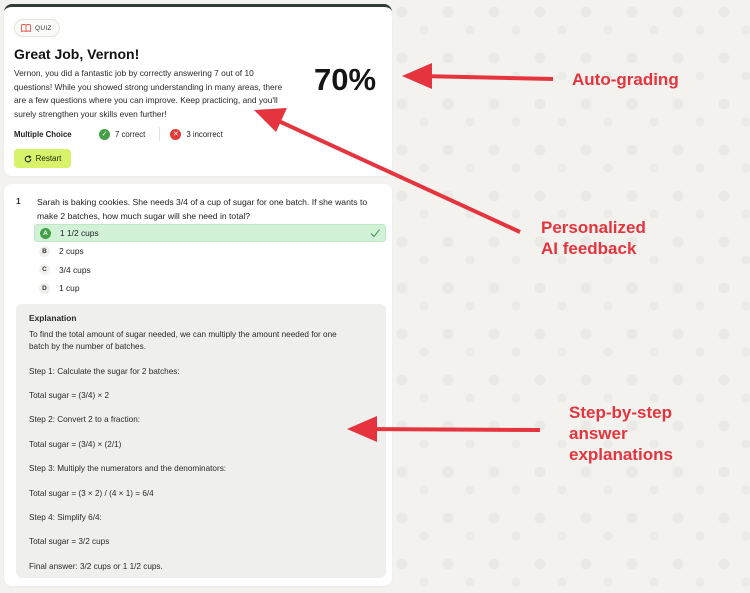  Describe the element at coordinates (210, 270) in the screenshot. I see `option-c: C 3/4 cups` at that location.